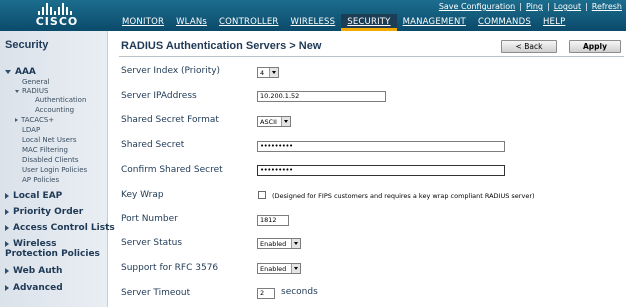 The height and width of the screenshot is (307, 626). Describe the element at coordinates (268, 72) in the screenshot. I see `server-index-select: 4` at that location.